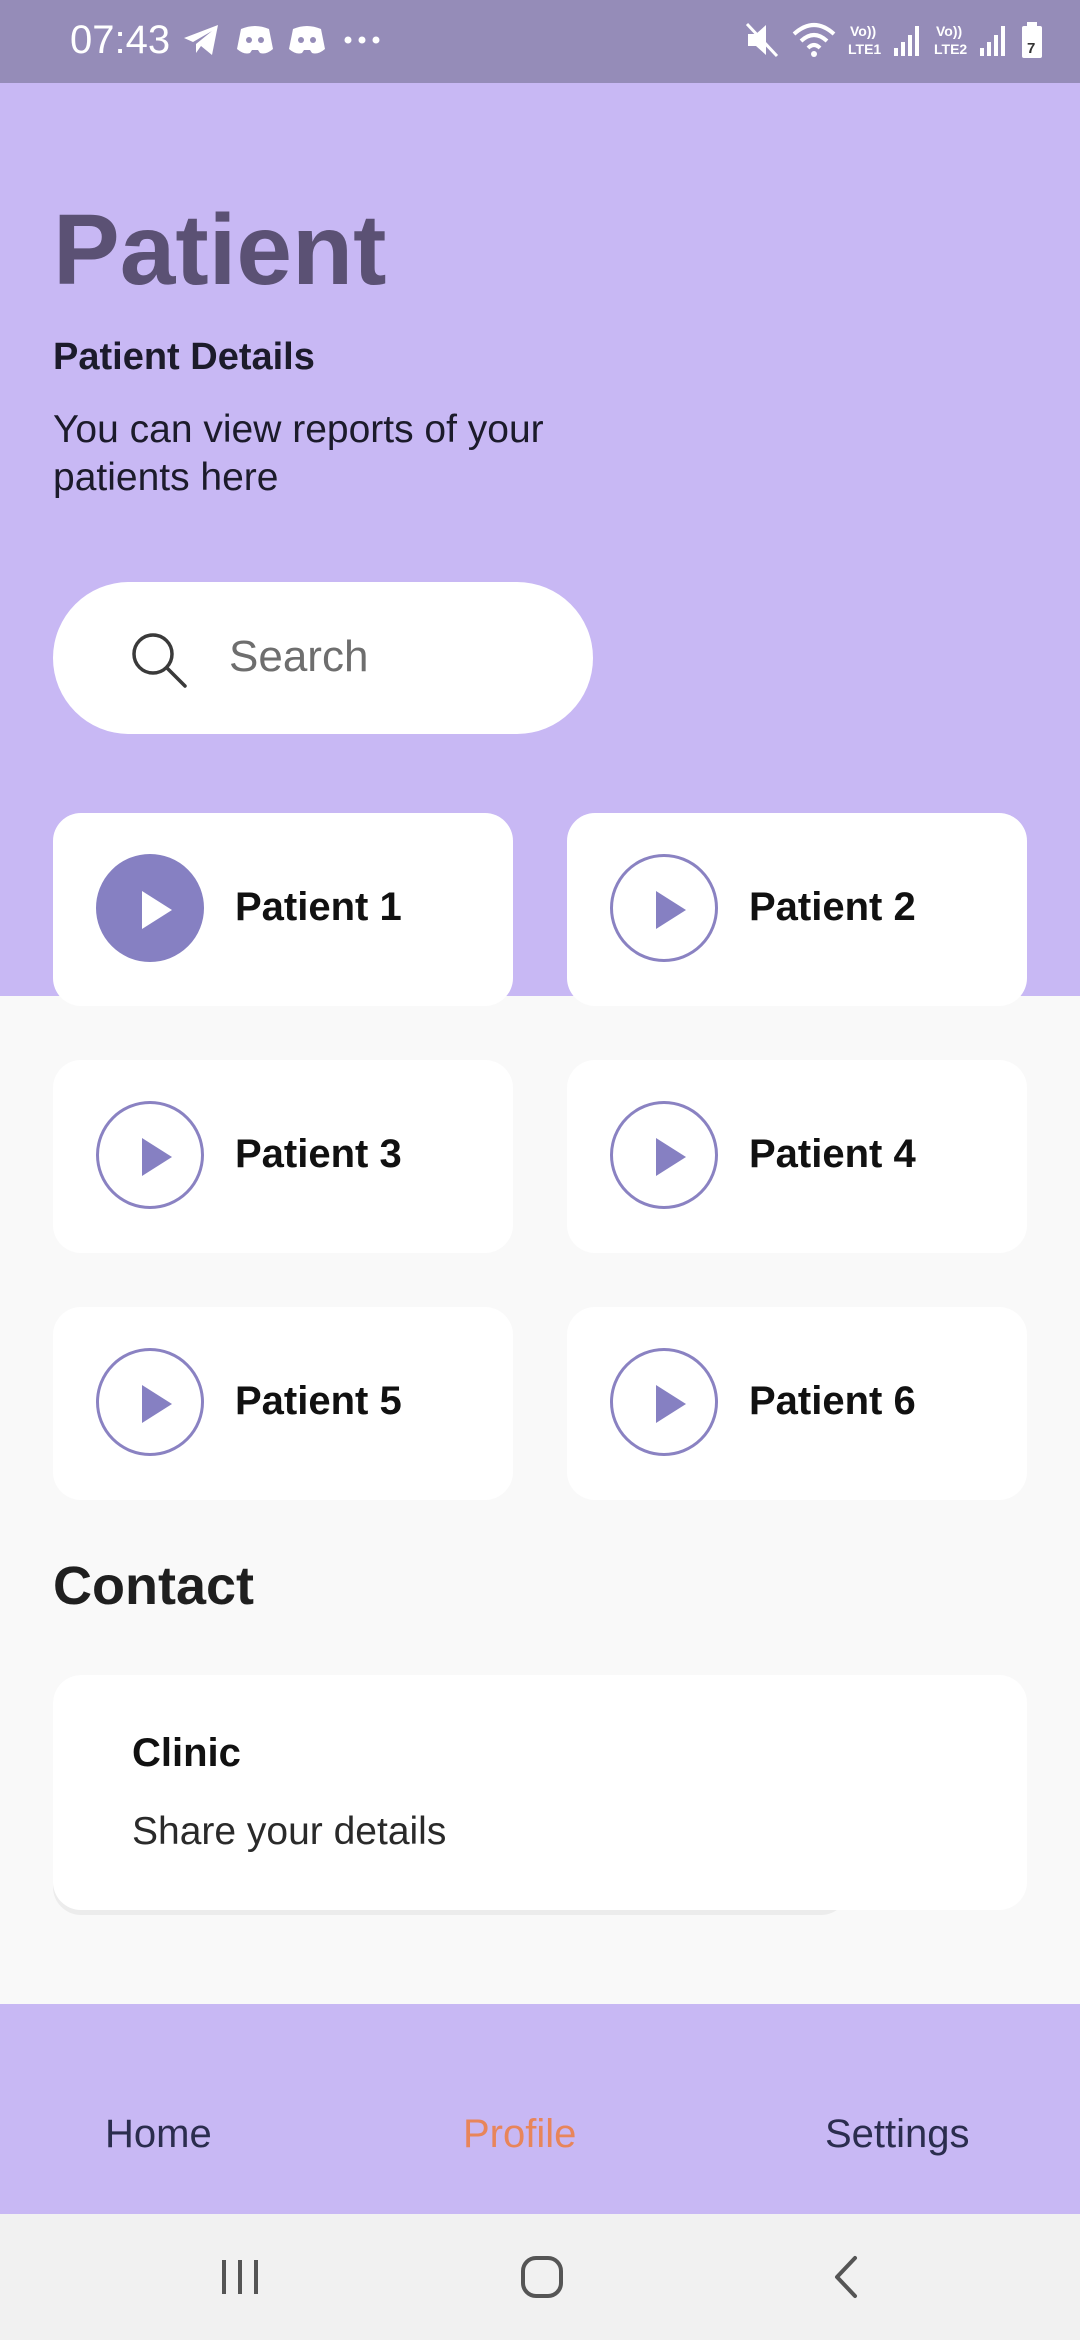 This screenshot has height=2340, width=1080. I want to click on system-nav-bar, so click(540, 2277).